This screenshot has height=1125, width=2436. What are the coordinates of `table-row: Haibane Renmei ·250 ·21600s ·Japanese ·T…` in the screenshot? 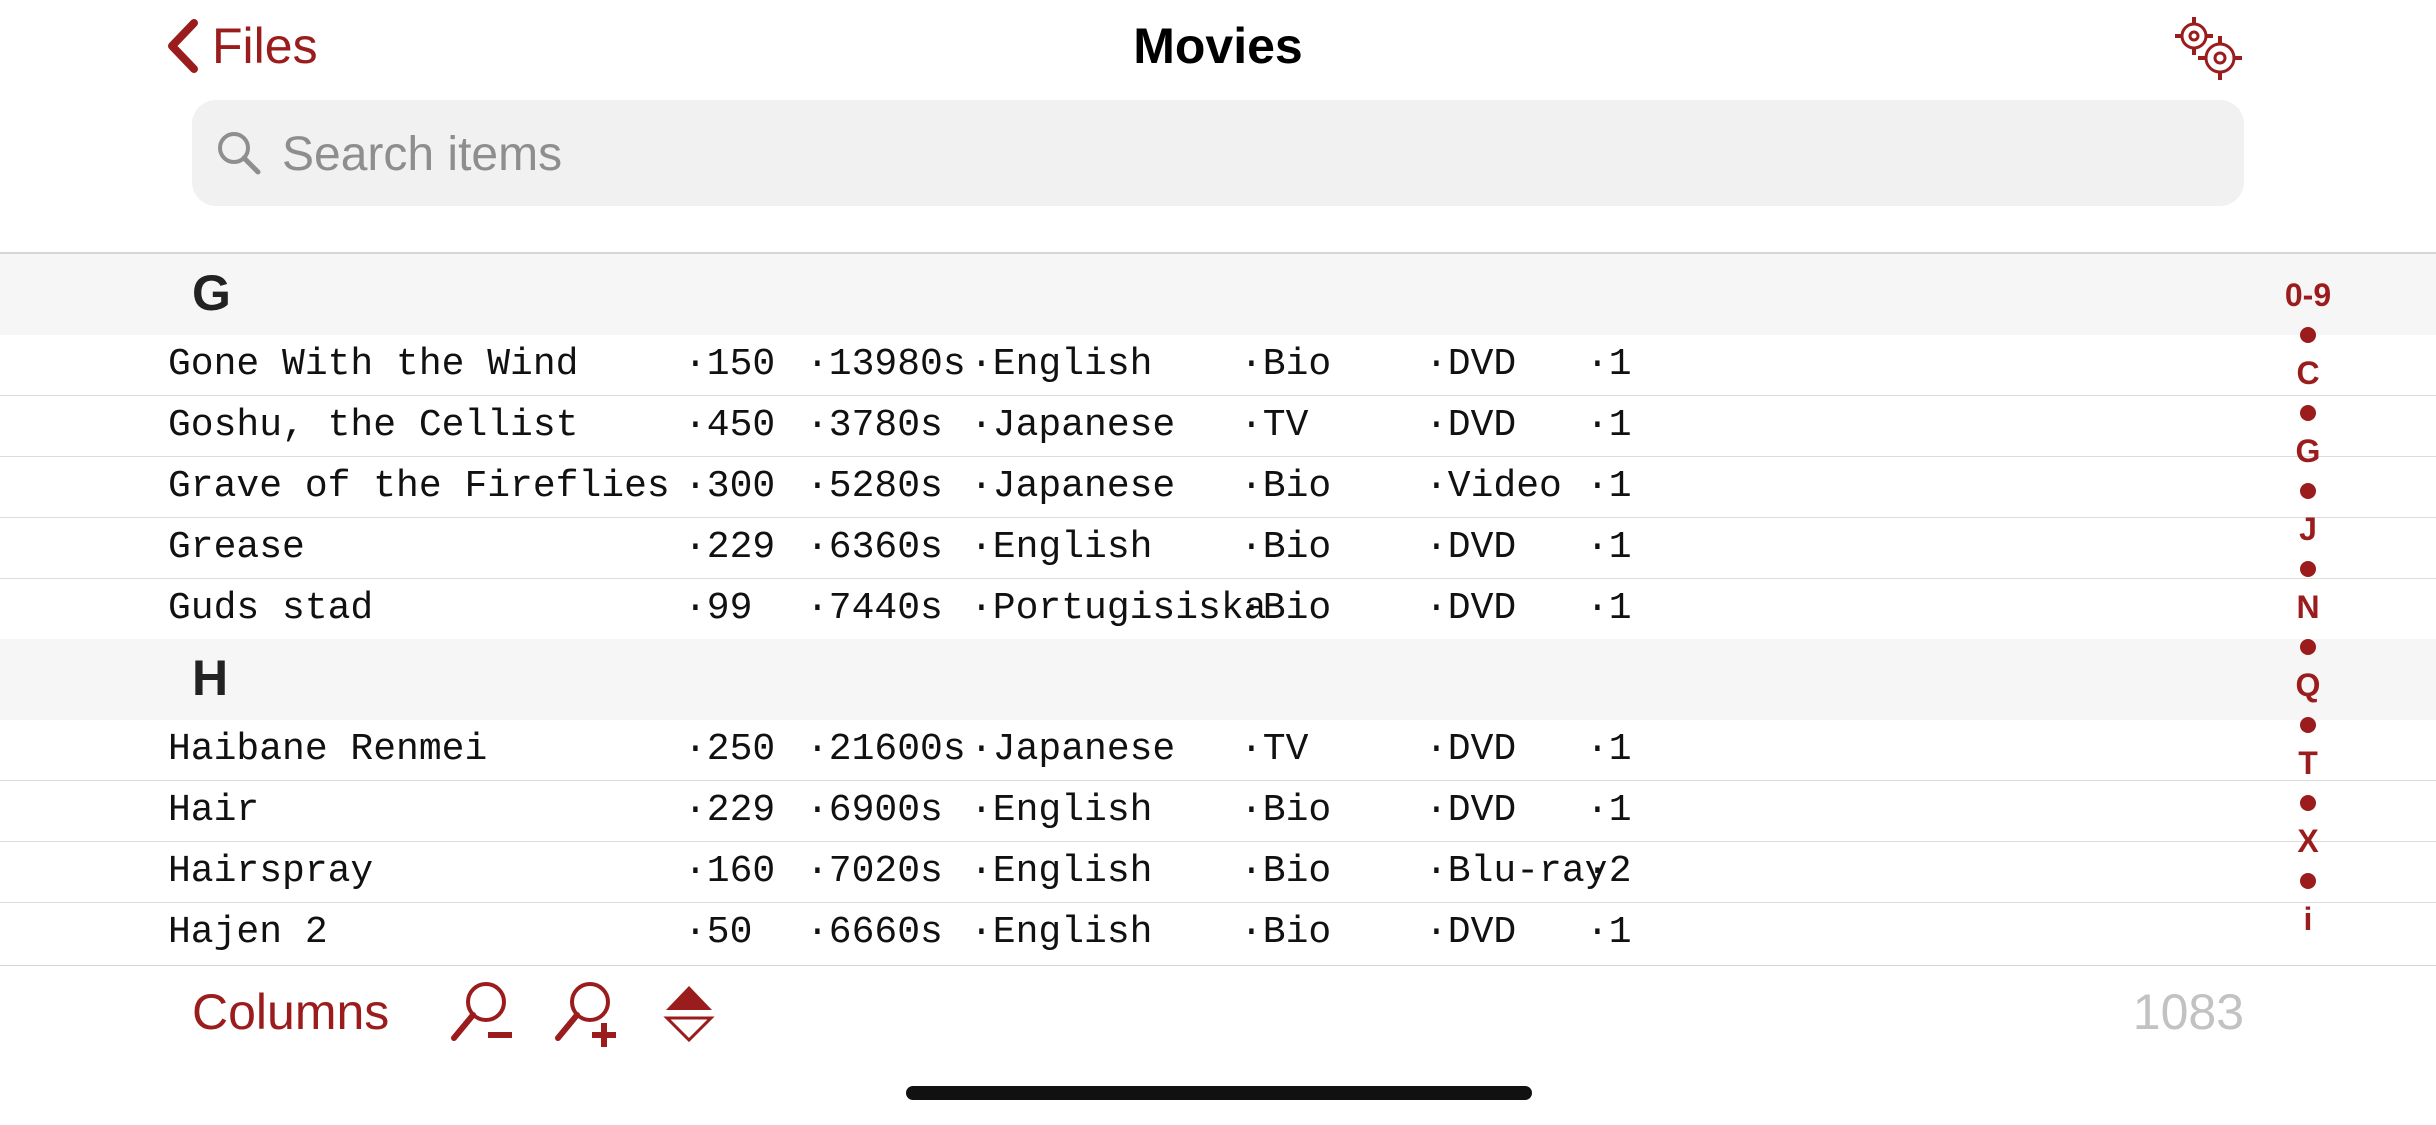 It's located at (1218, 750).